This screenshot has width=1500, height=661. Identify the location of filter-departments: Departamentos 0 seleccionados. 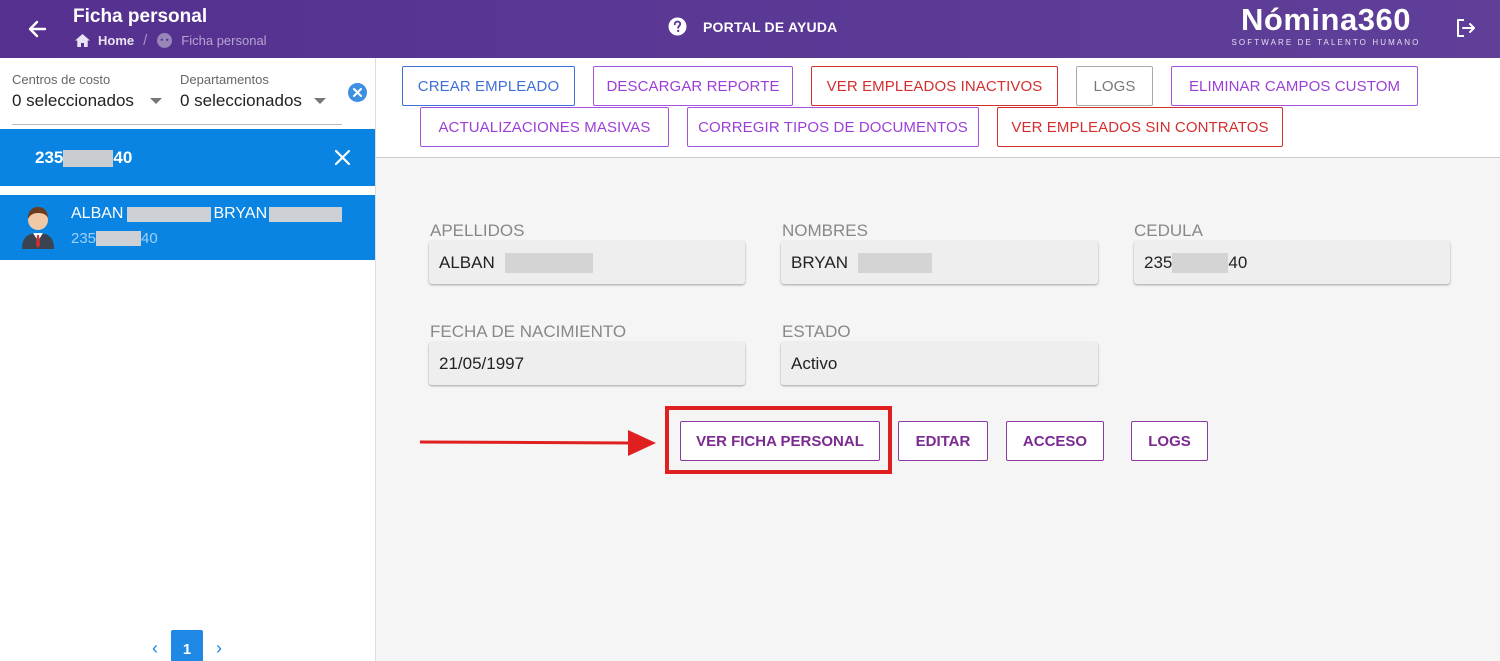
(253, 91).